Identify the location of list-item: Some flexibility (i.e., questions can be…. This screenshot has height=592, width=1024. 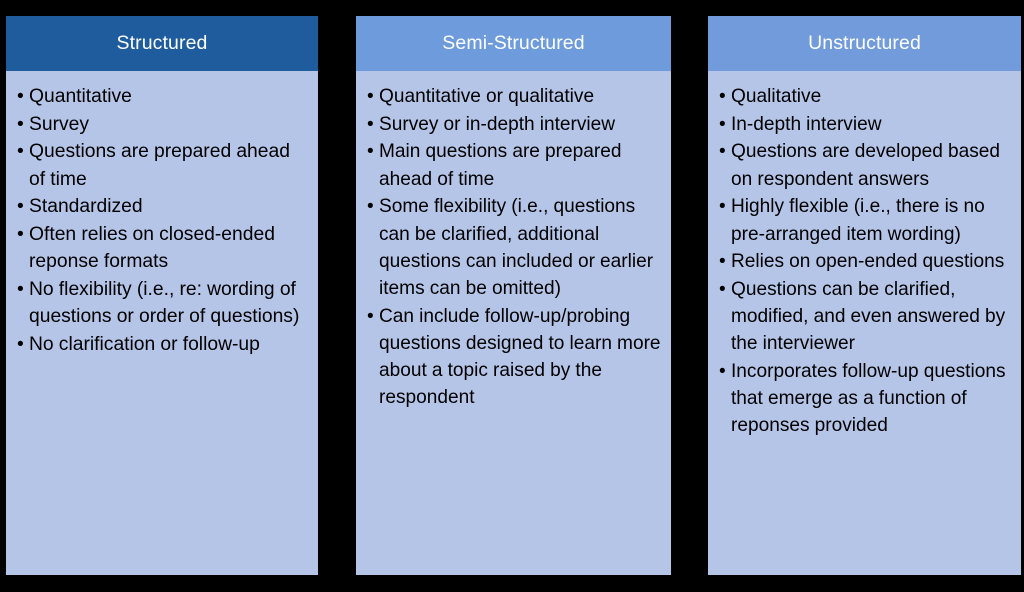
(514, 247).